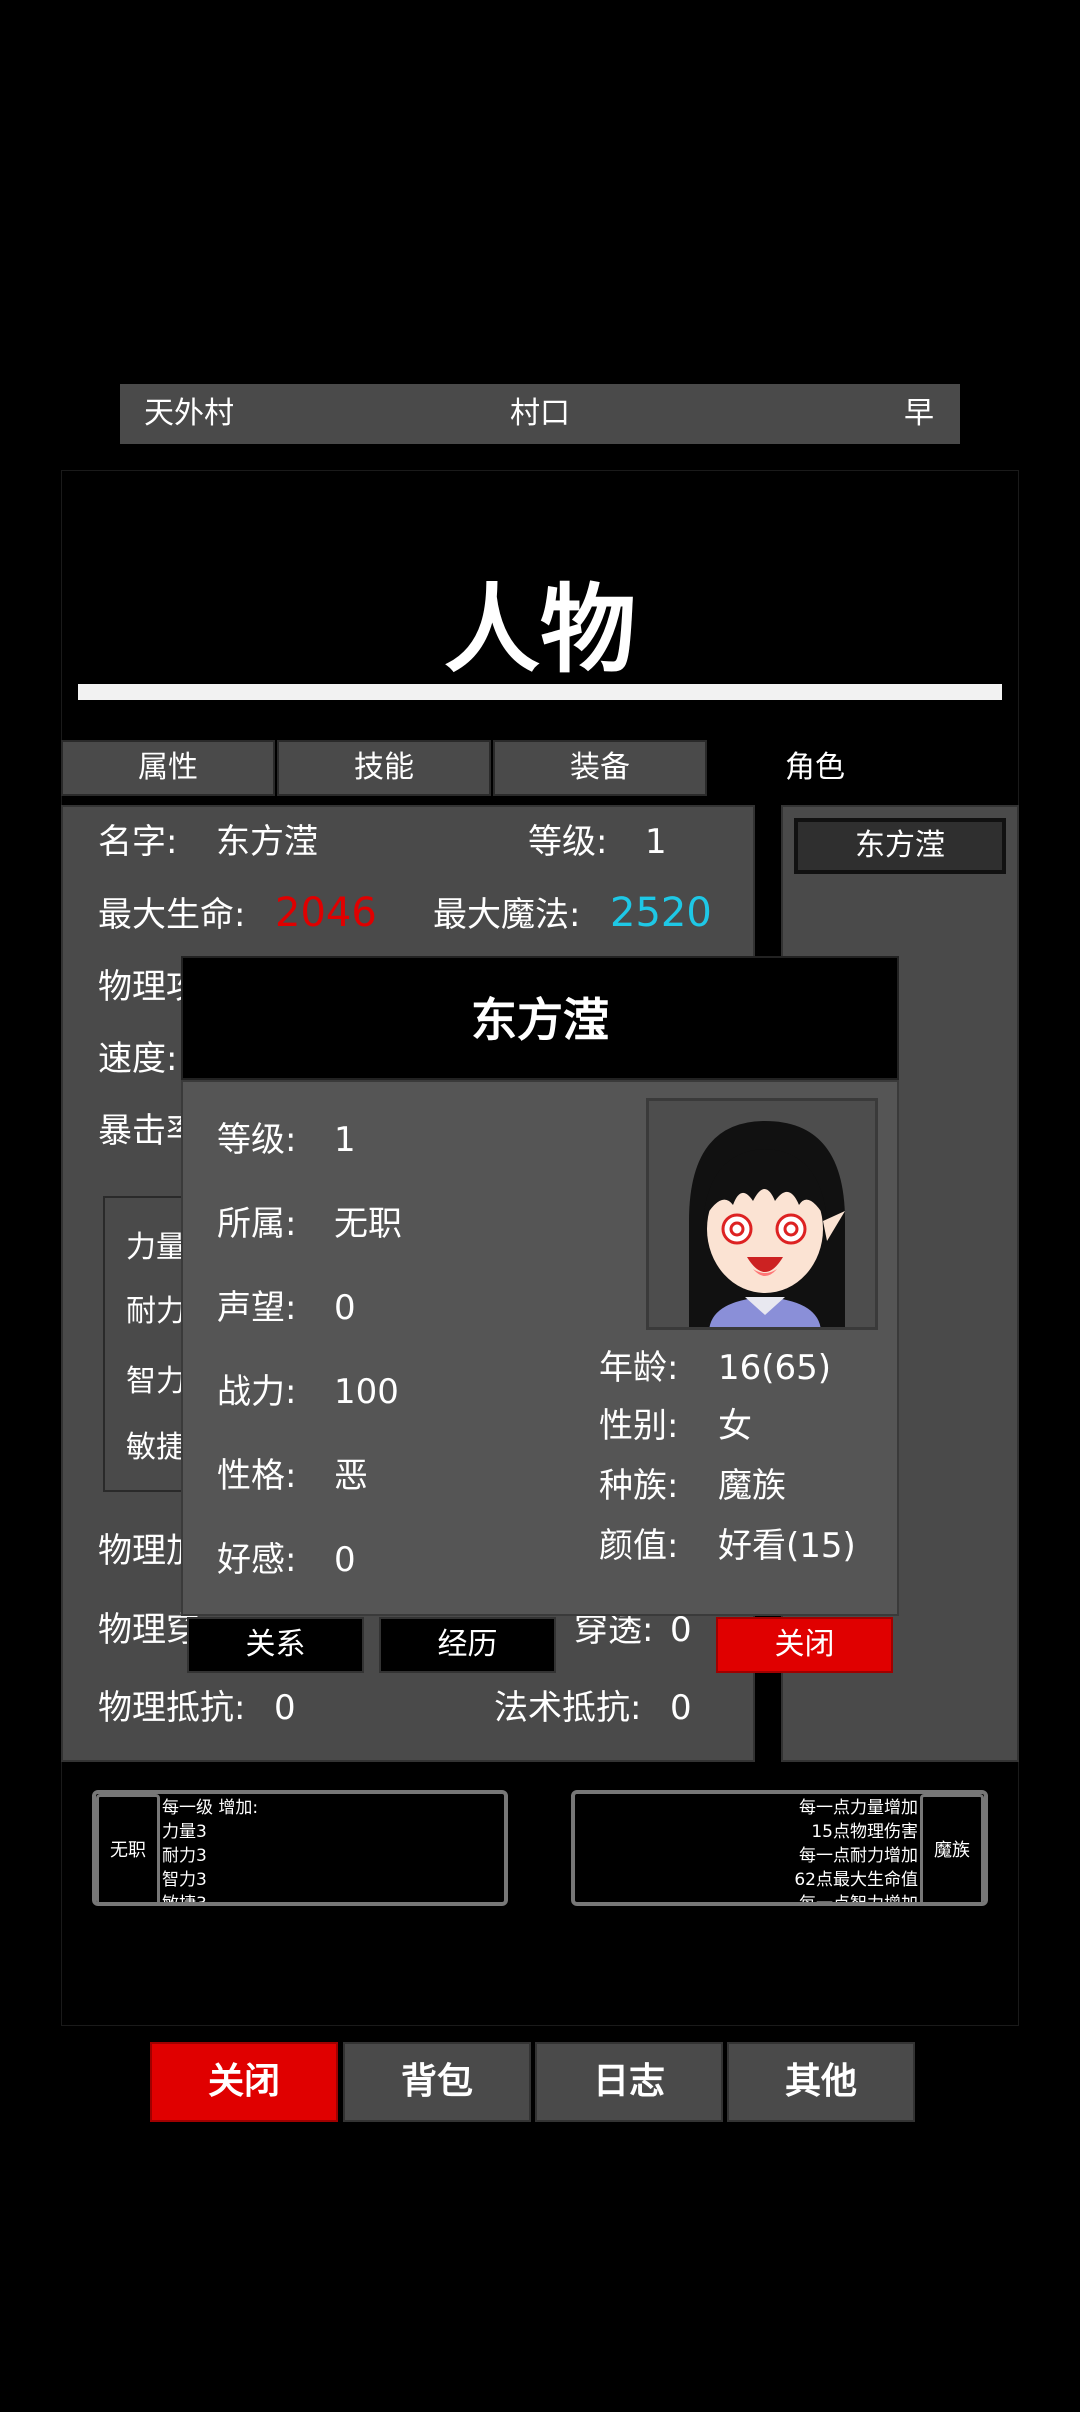 This screenshot has width=1080, height=2412. What do you see at coordinates (787, 1546) in the screenshot?
I see `popup-looks-value: 好看(15)` at bounding box center [787, 1546].